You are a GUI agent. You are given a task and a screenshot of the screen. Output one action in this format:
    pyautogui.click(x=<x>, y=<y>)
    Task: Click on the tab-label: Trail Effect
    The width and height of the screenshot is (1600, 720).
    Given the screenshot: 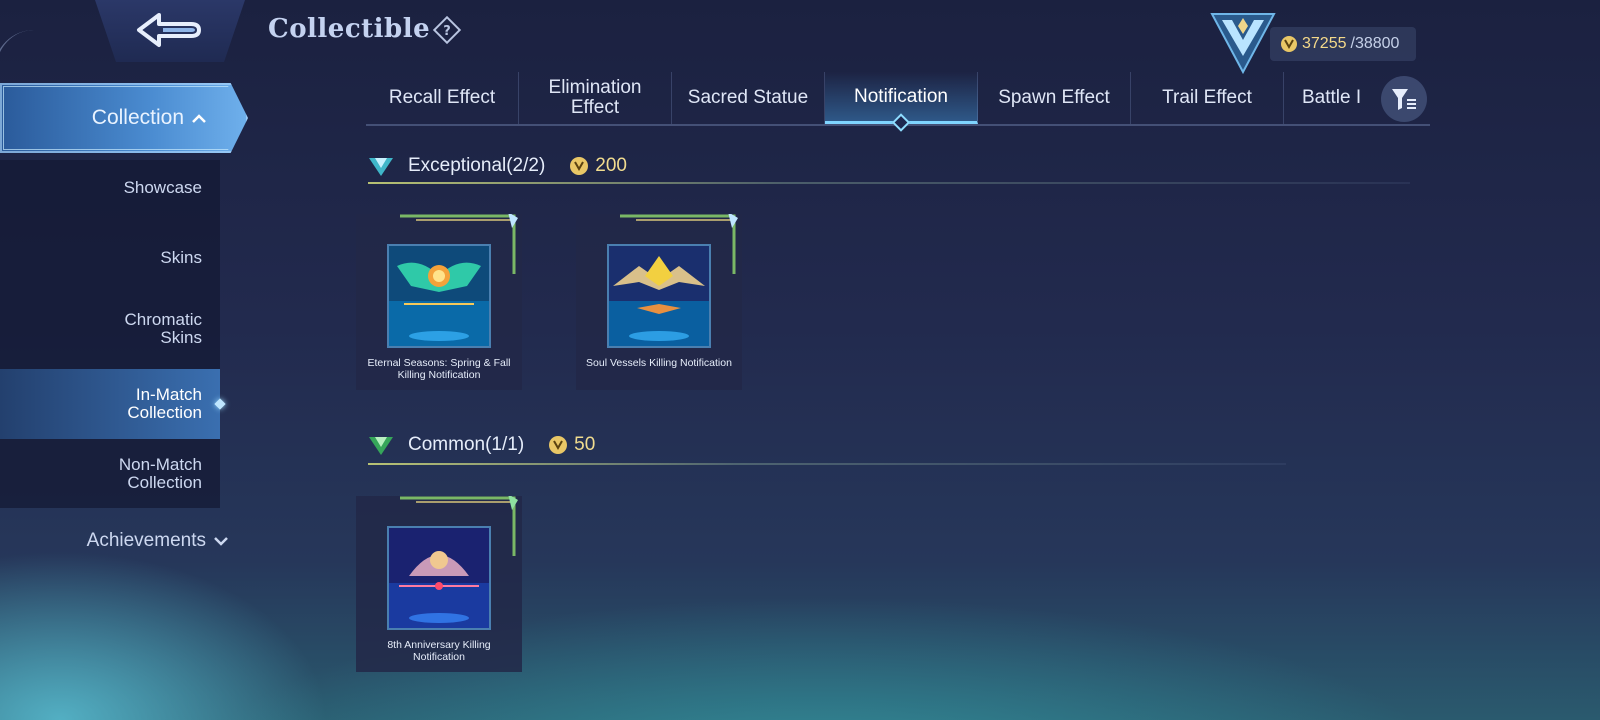 What is the action you would take?
    pyautogui.click(x=1207, y=97)
    